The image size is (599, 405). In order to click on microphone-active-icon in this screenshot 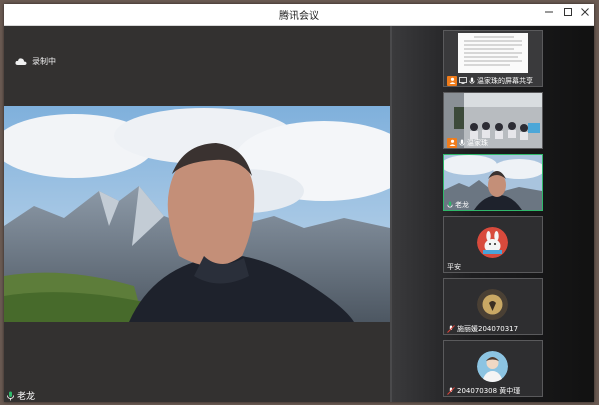, I will do `click(450, 204)`.